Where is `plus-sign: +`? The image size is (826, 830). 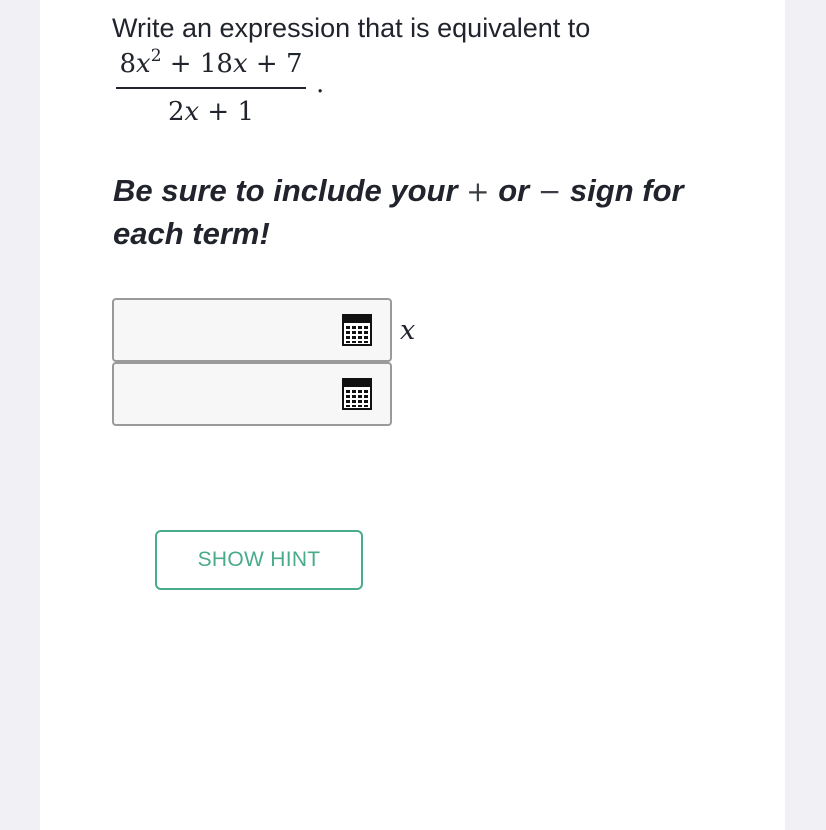 plus-sign: + is located at coordinates (478, 191).